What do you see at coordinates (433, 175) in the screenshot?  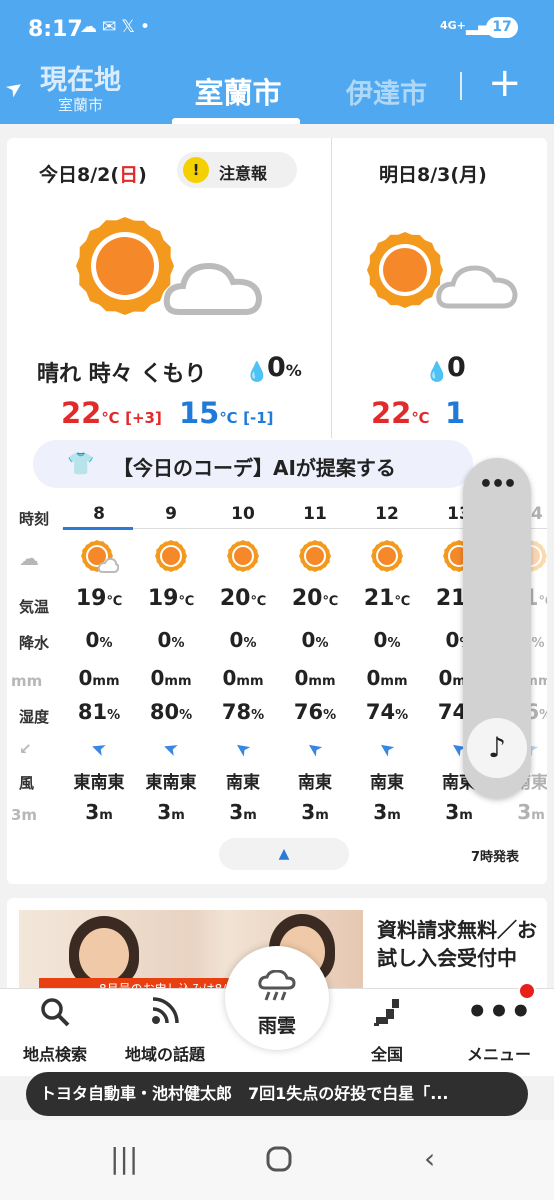 I see `tomorrow-label: 明日8/3(月)` at bounding box center [433, 175].